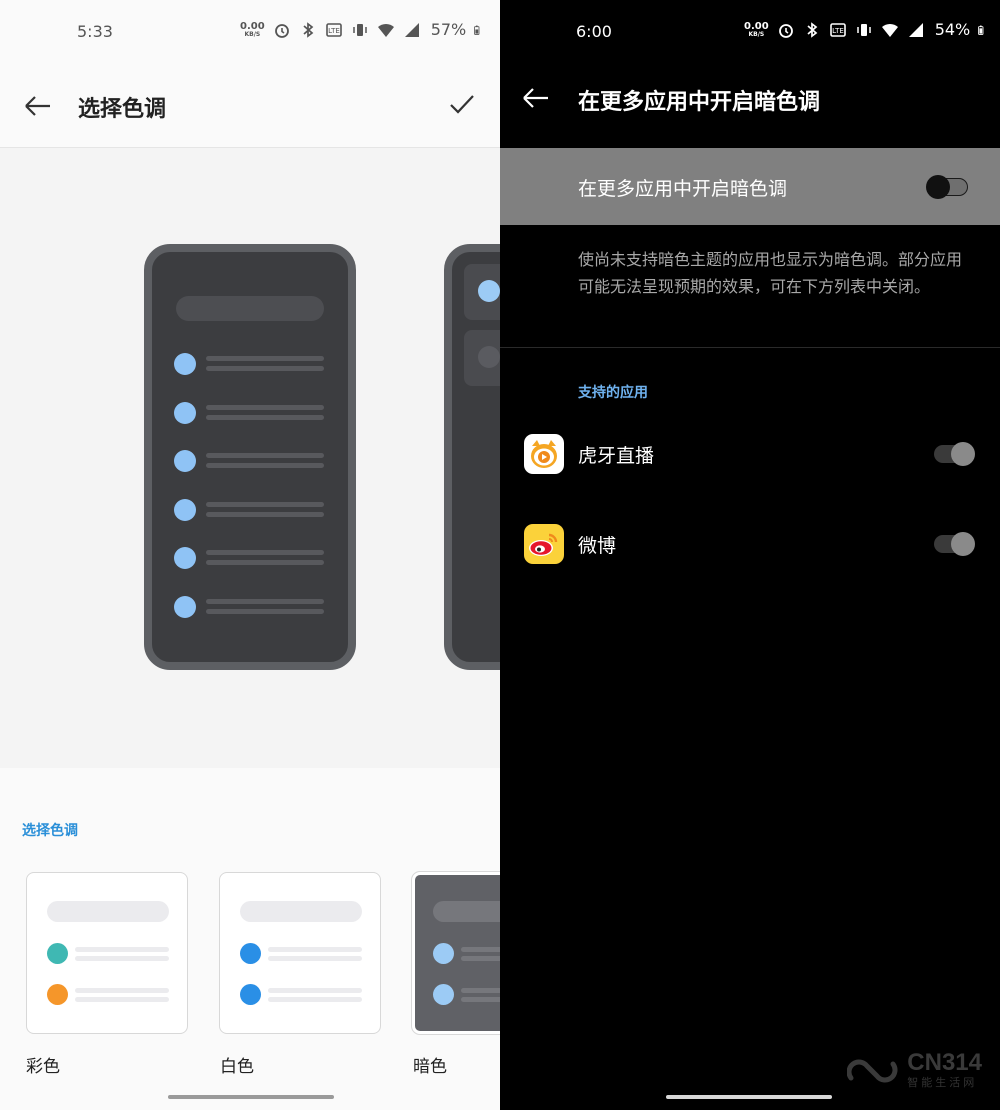  I want to click on phone-preview-dark, so click(250, 457).